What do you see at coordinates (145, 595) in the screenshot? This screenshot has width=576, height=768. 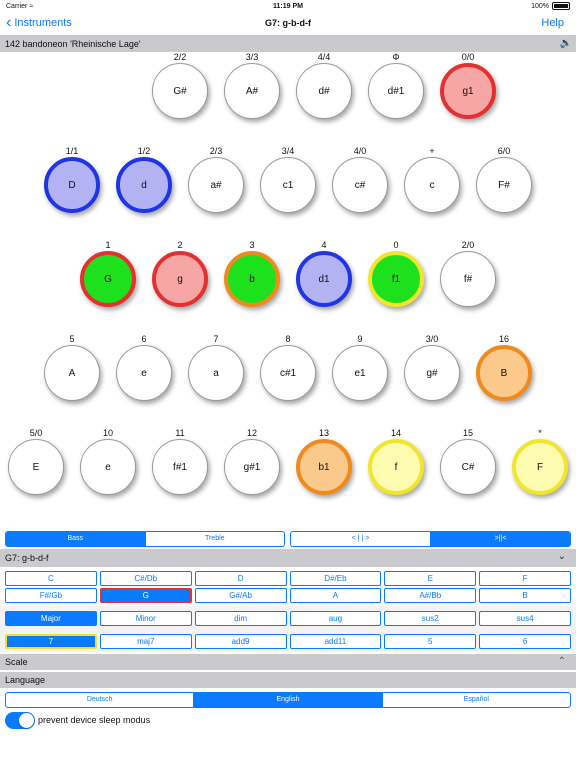 I see `root-note-button: G` at bounding box center [145, 595].